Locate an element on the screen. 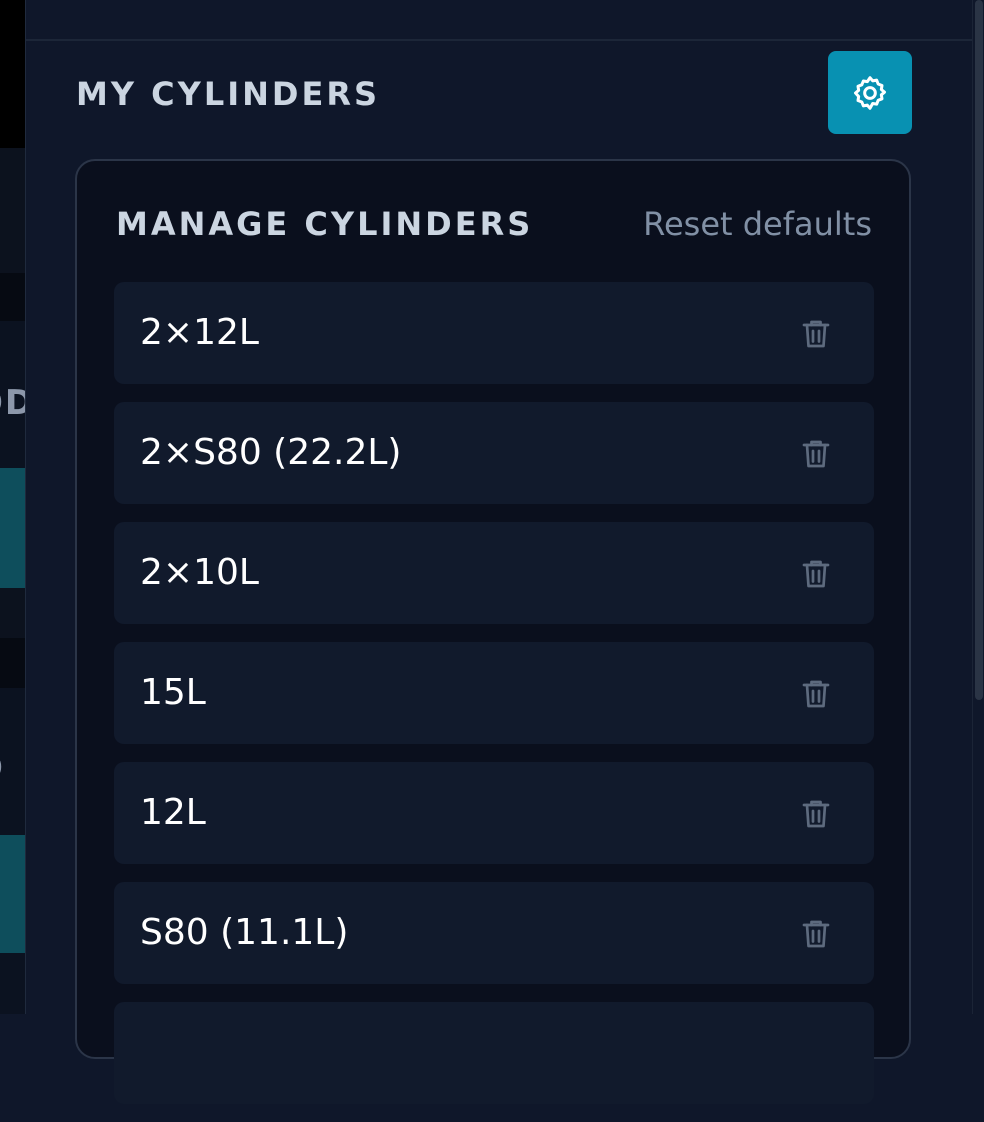 The height and width of the screenshot is (1122, 984). cylinder-label: 2×10L is located at coordinates (199, 572).